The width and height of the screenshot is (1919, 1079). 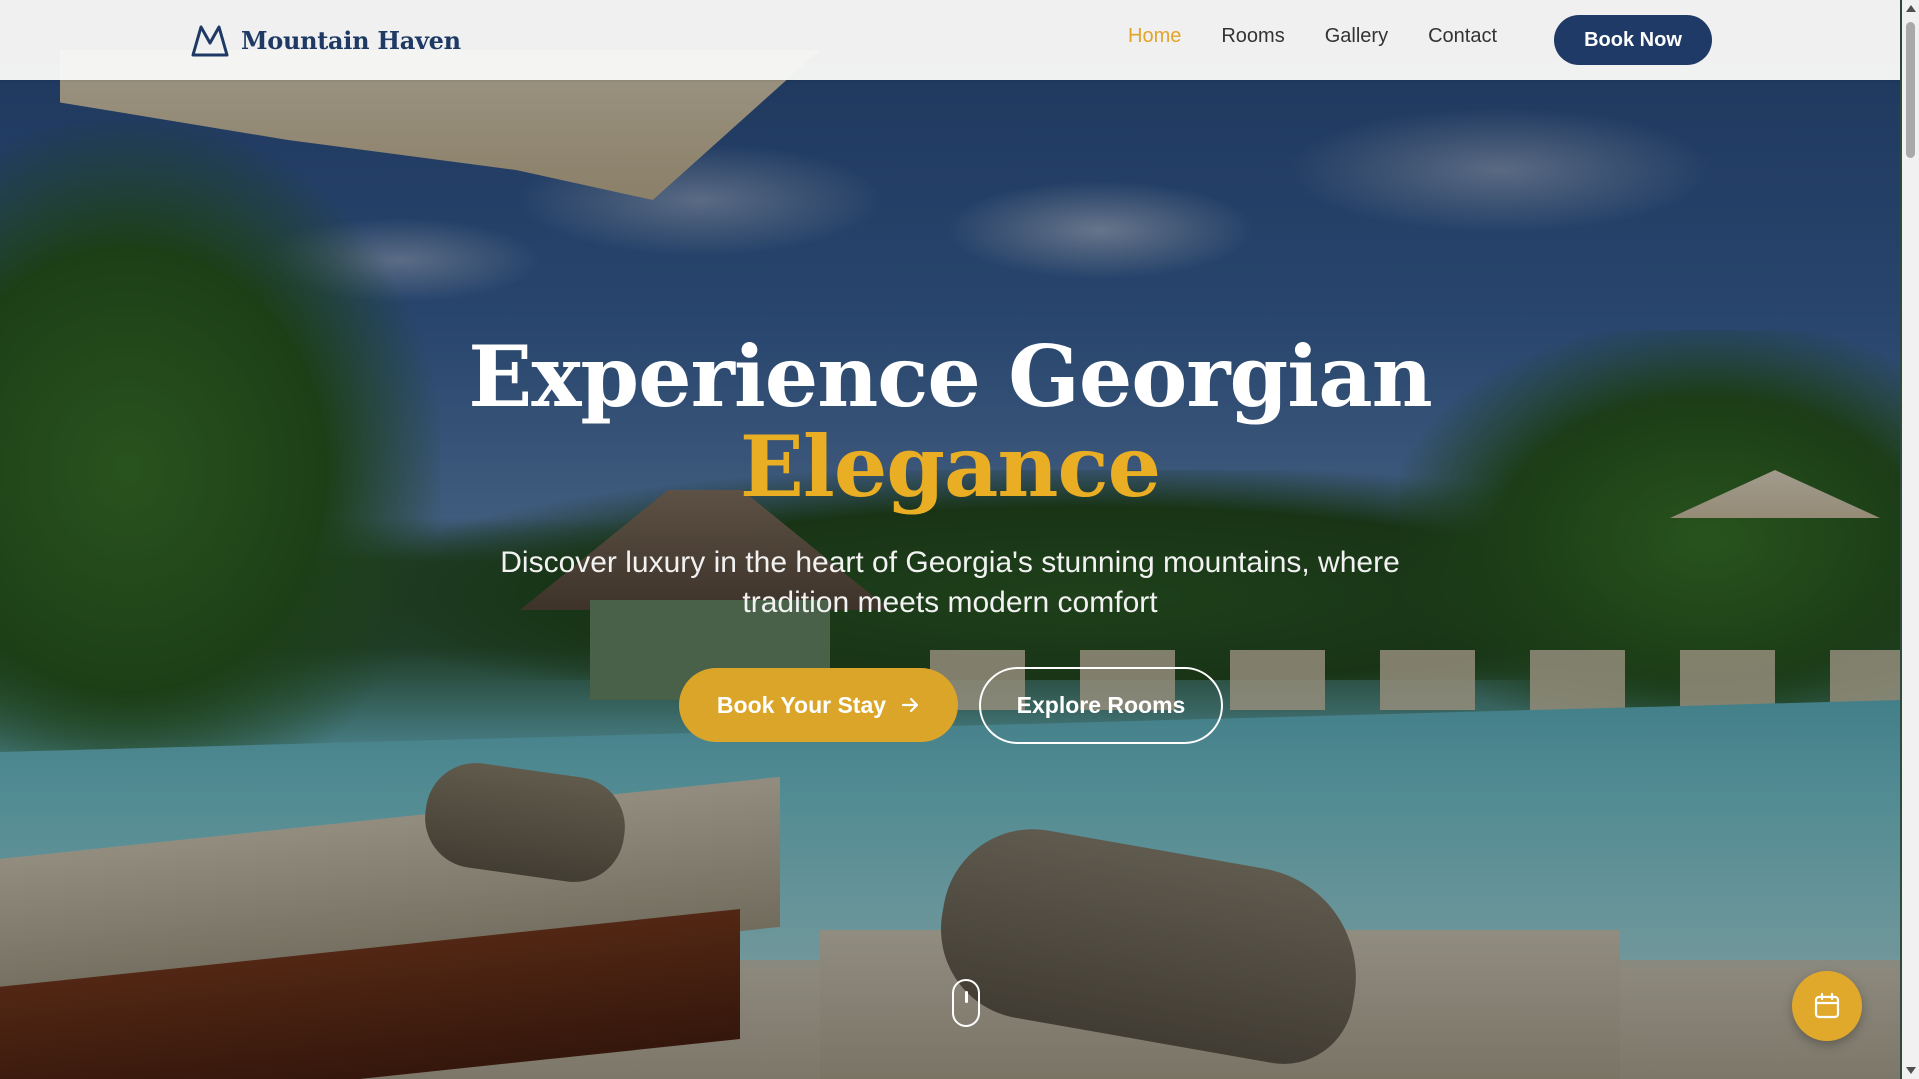 I want to click on mountain-icon, so click(x=210, y=41).